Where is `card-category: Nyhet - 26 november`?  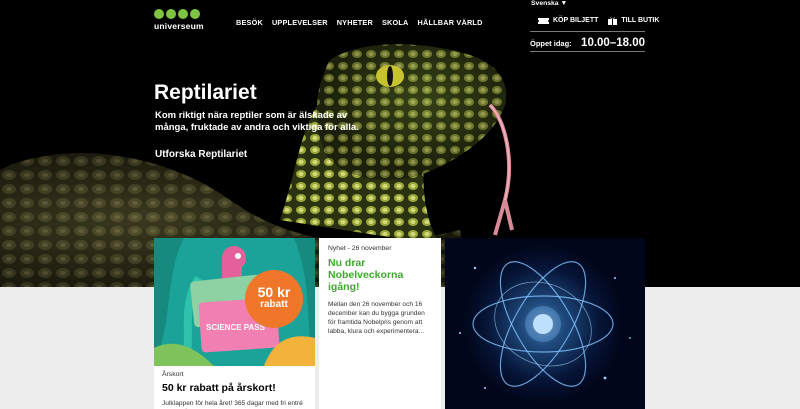 card-category: Nyhet - 26 november is located at coordinates (360, 248).